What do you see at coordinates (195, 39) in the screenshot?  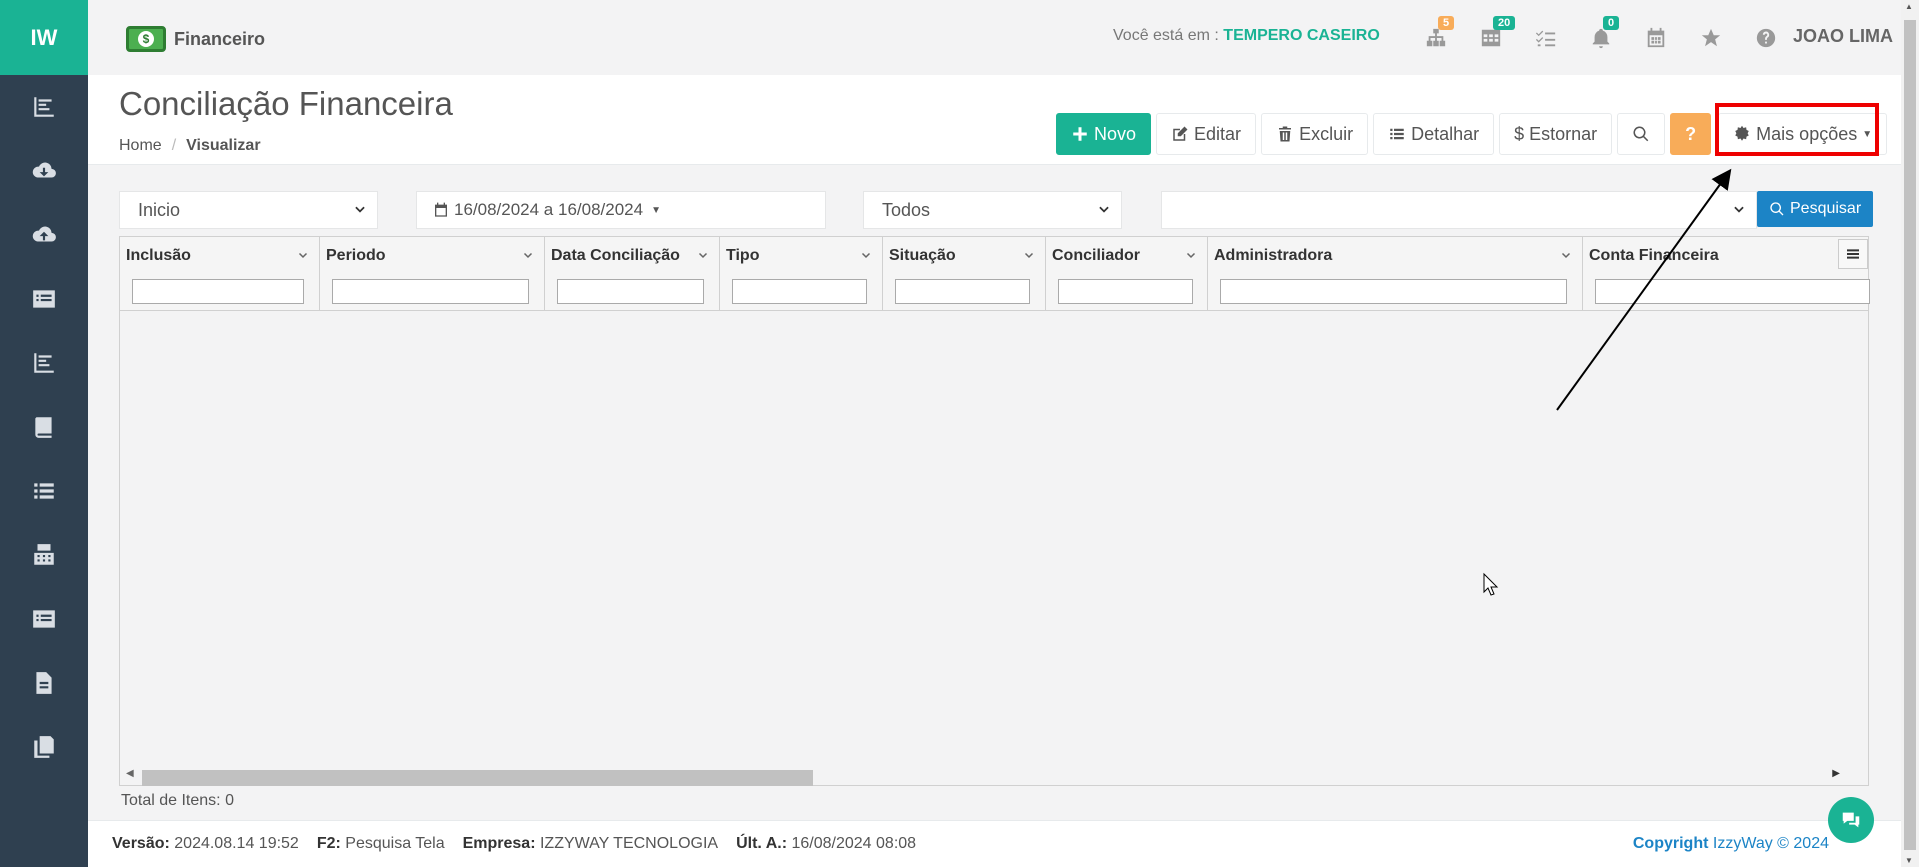 I see `module-indicator: $ Financeiro` at bounding box center [195, 39].